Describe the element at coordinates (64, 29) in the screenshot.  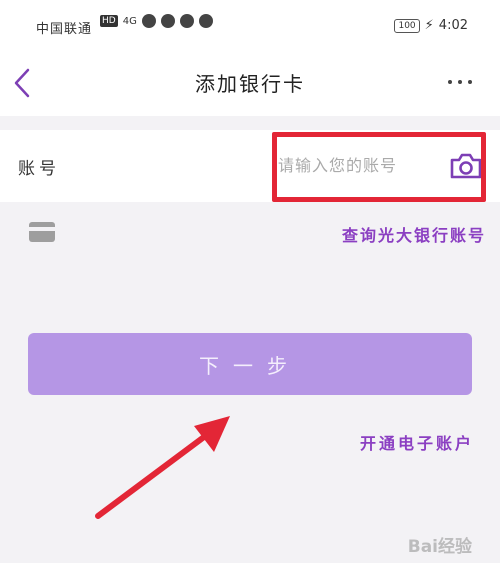
I see `carrier-name: 中国联通` at that location.